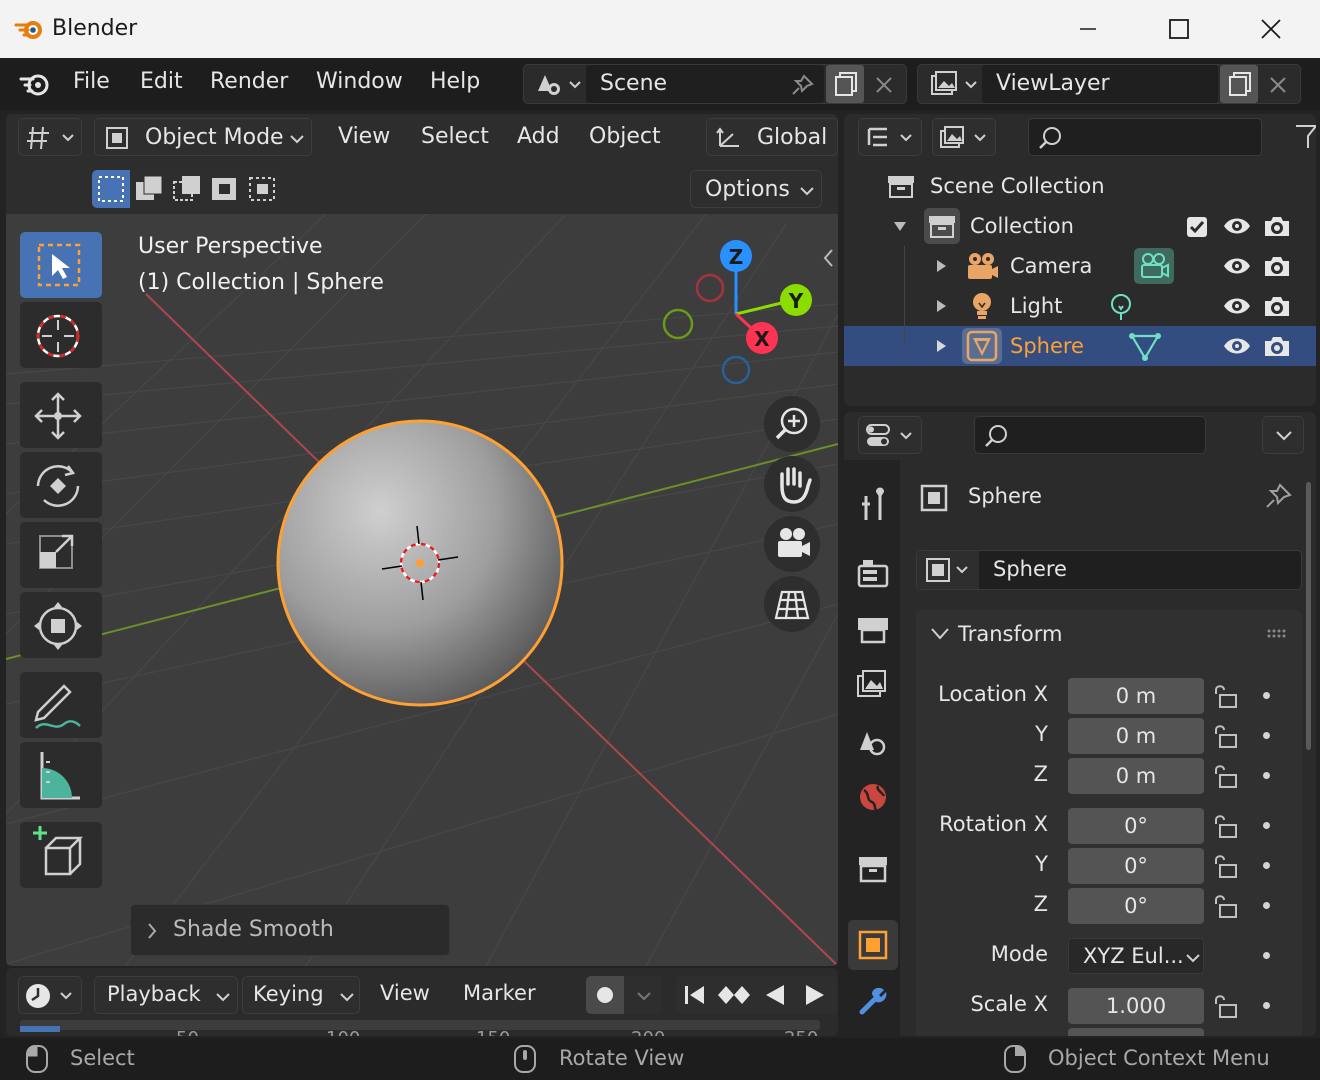 The width and height of the screenshot is (1320, 1080). I want to click on perspective-toggle-button, so click(792, 604).